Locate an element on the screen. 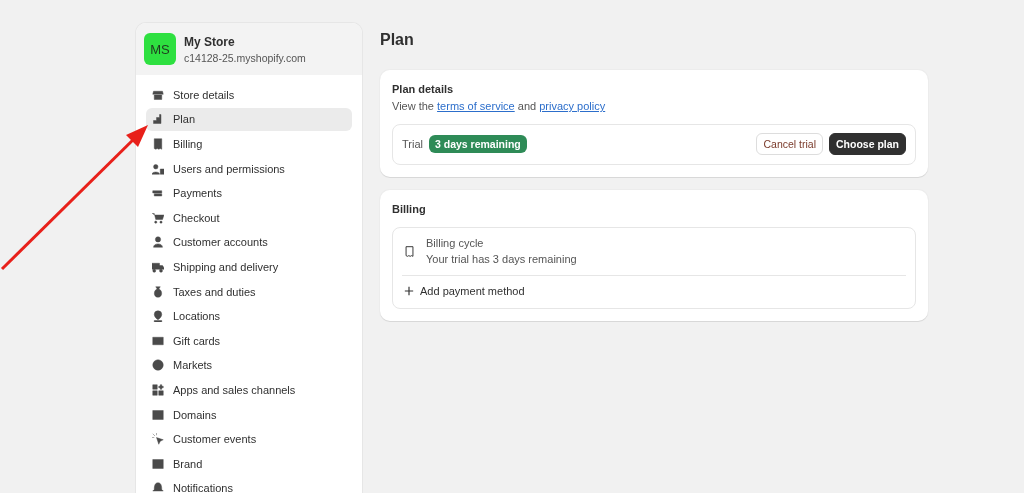 The image size is (1024, 493). sidebar-item: Notifications is located at coordinates (249, 484).